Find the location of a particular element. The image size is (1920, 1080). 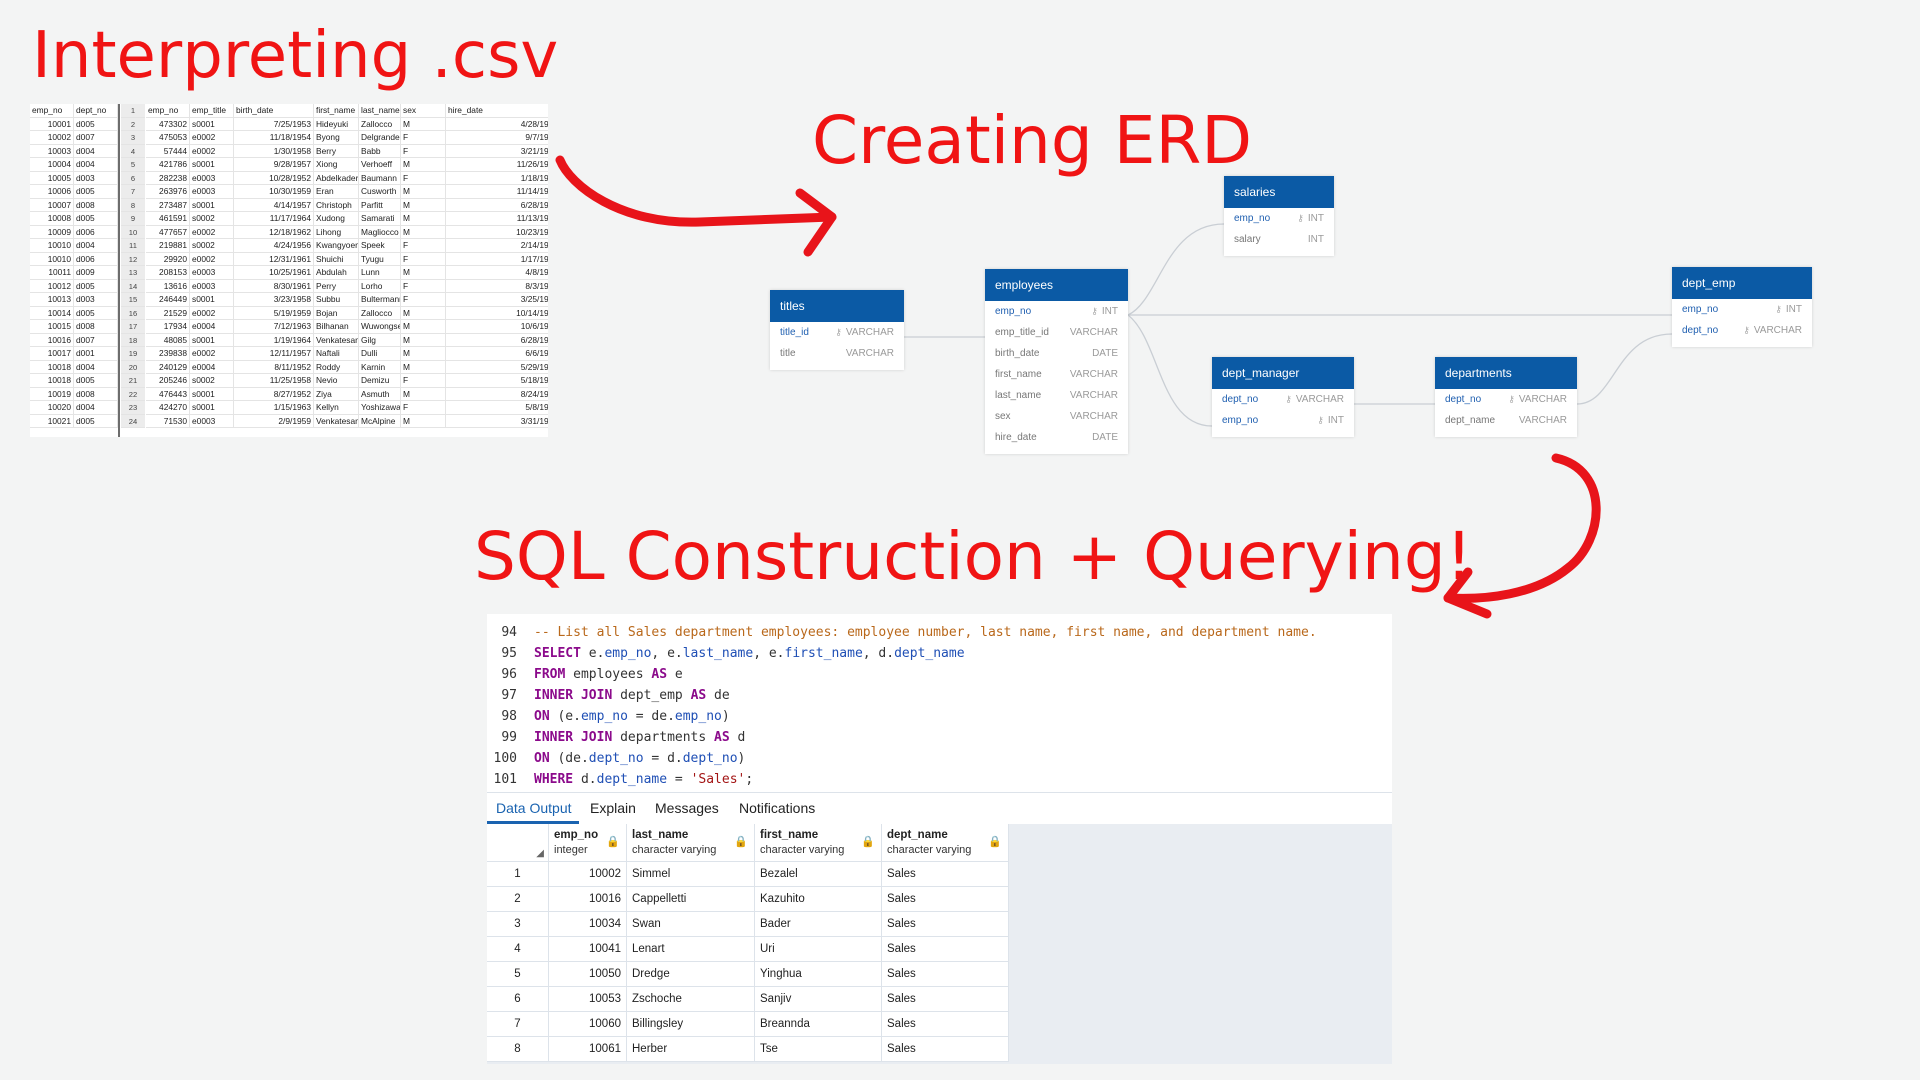

result-row: 4 10041 Lenart Uri Sales is located at coordinates (748, 949).